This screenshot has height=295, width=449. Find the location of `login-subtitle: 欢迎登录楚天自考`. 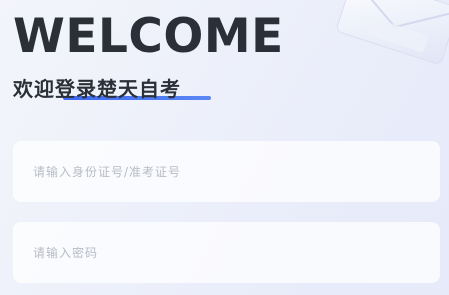

login-subtitle: 欢迎登录楚天自考 is located at coordinates (97, 89).